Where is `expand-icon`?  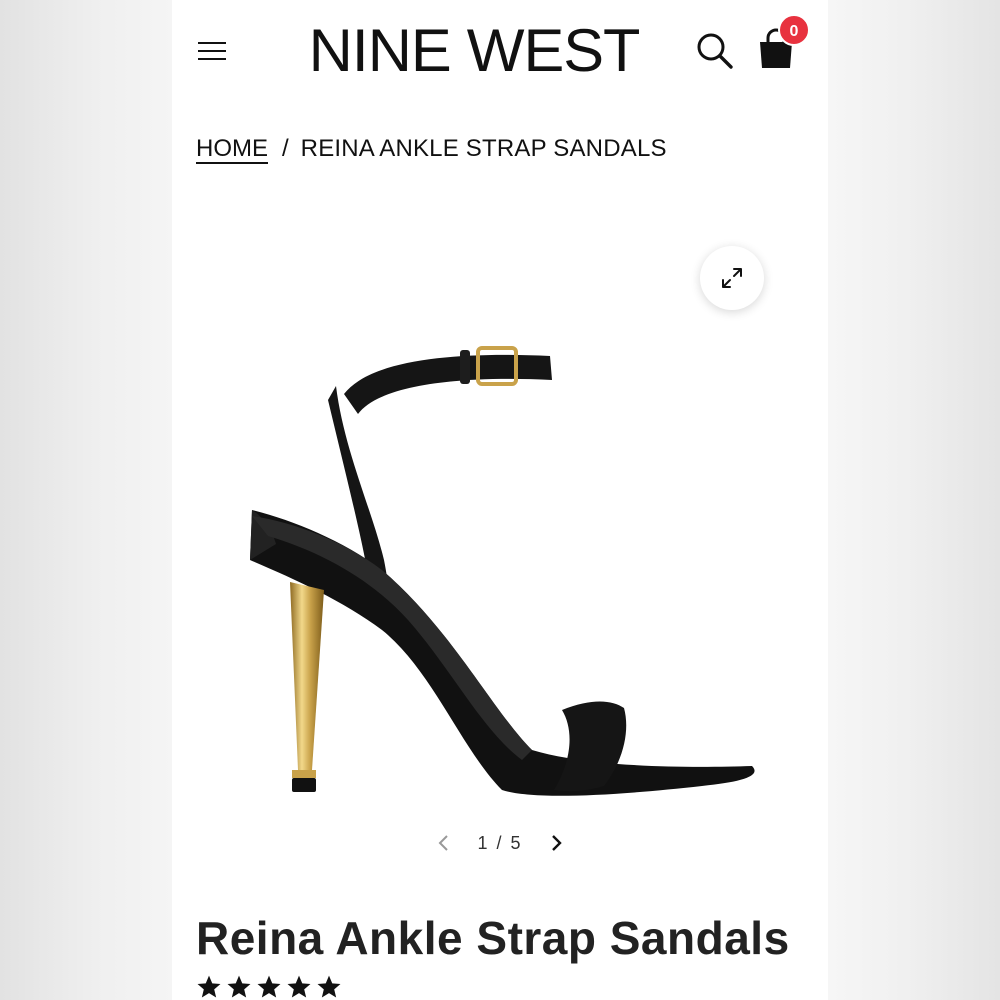 expand-icon is located at coordinates (732, 278).